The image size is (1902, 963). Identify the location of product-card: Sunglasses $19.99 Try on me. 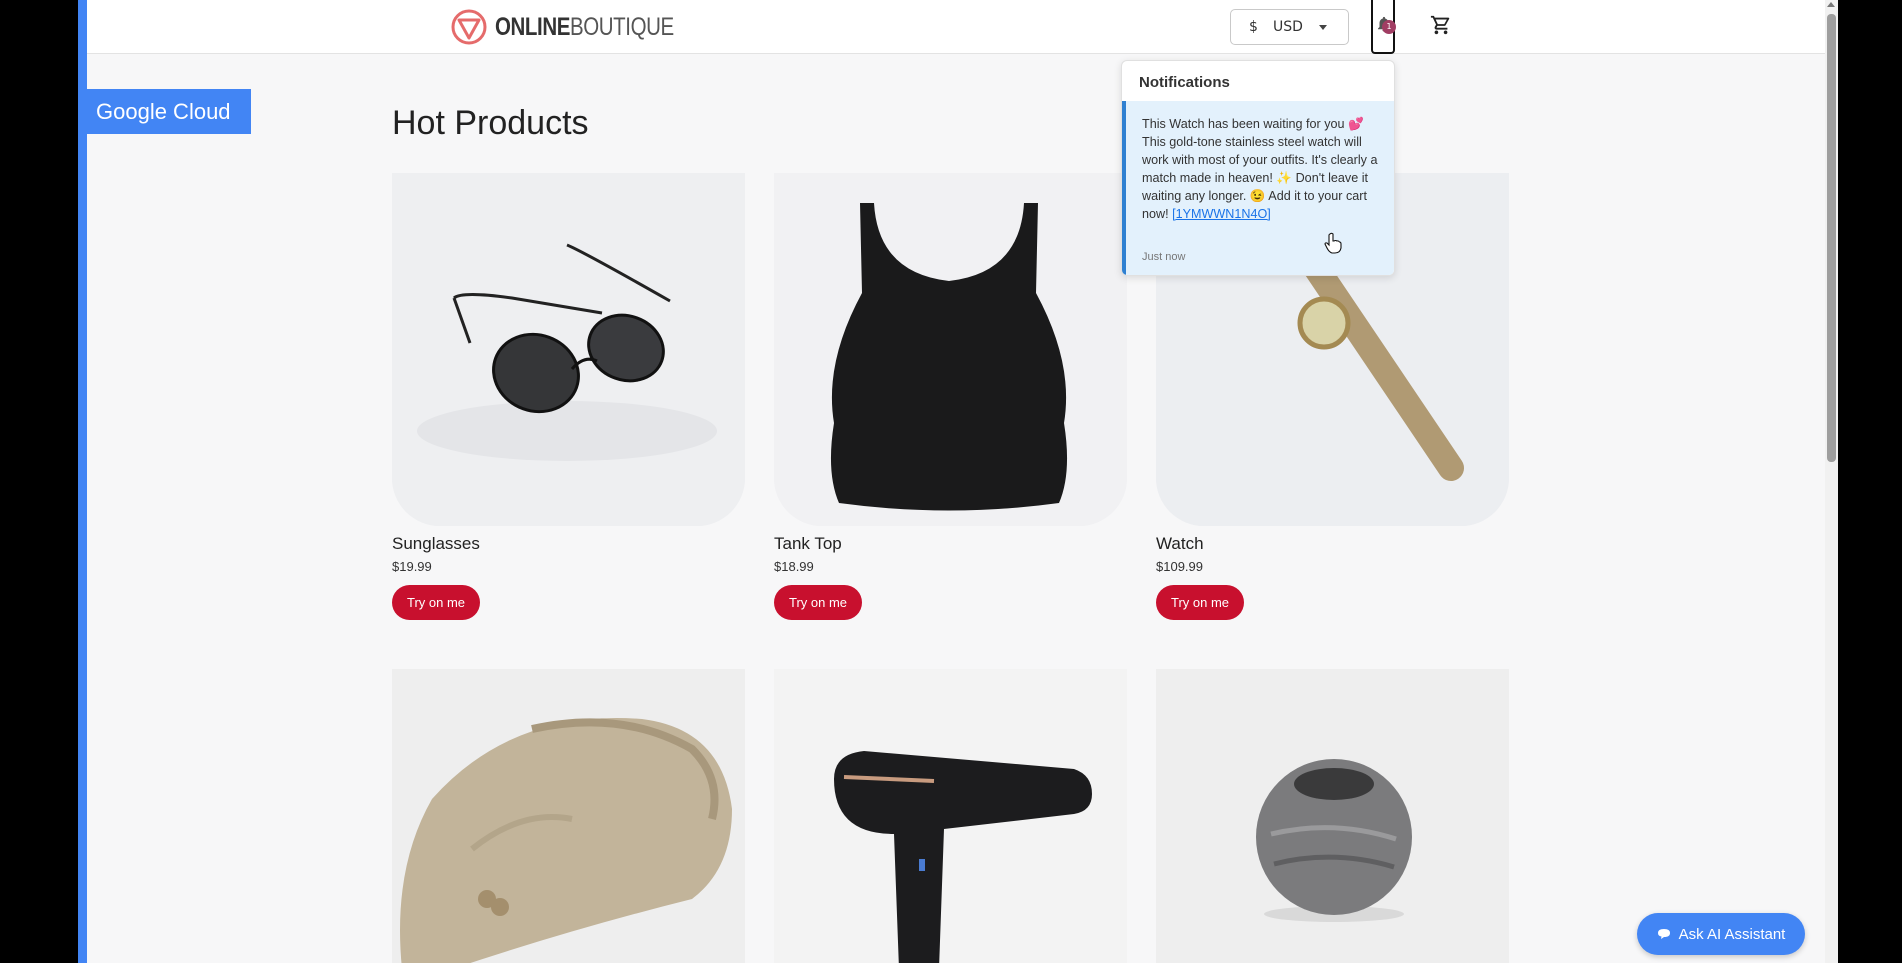
(568, 396).